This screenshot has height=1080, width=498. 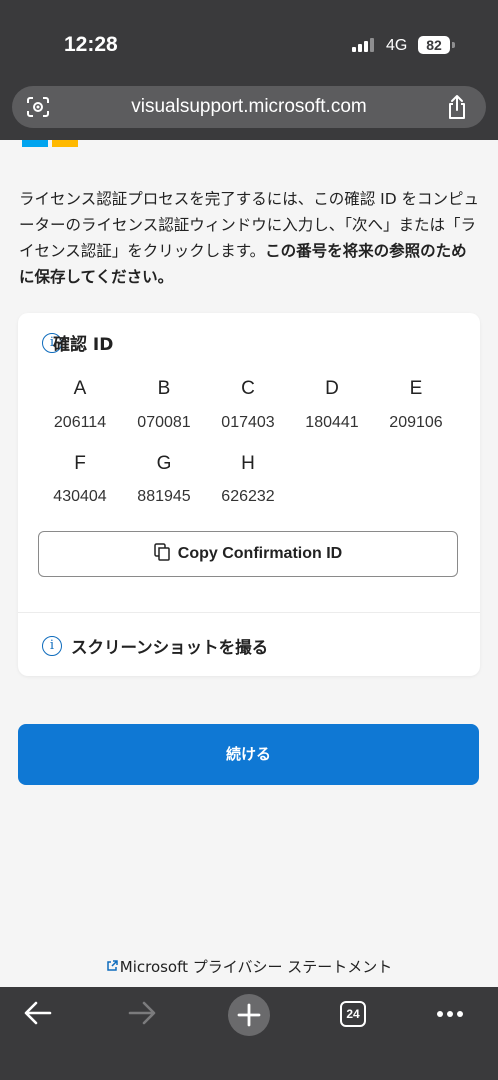 I want to click on battery-icon: 82, so click(x=434, y=45).